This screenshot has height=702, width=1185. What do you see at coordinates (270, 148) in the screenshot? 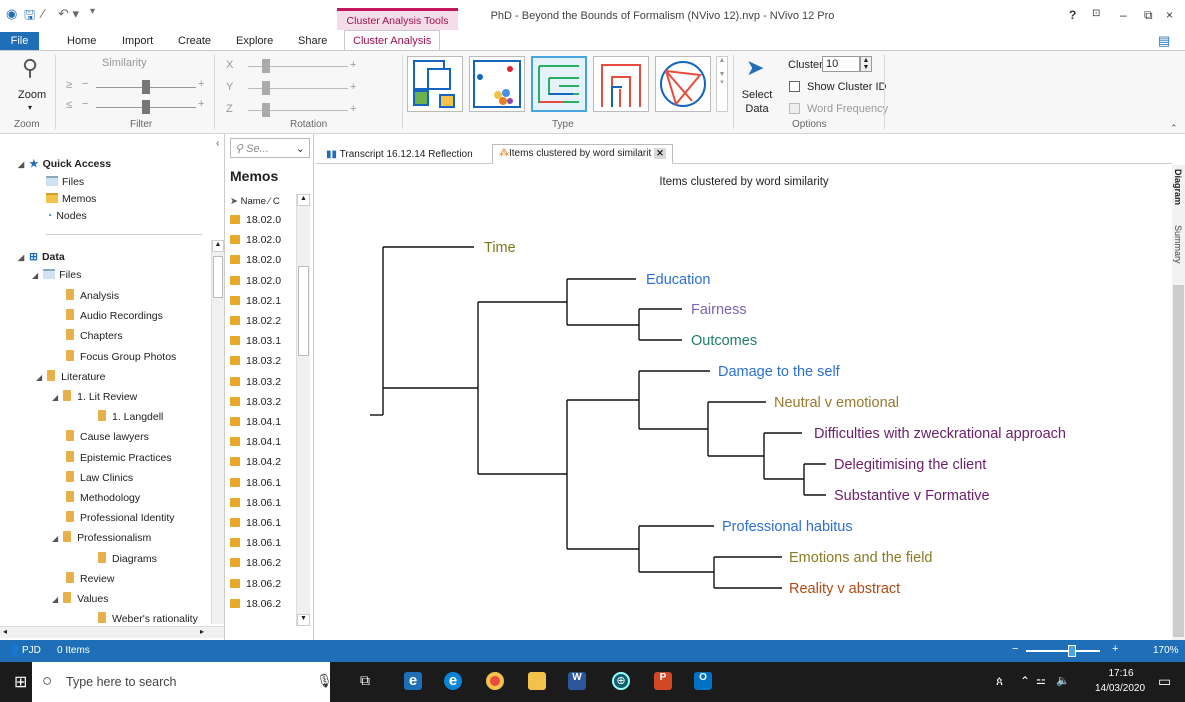
I see `memo-search-input: ⚲ Se... ⌄` at bounding box center [270, 148].